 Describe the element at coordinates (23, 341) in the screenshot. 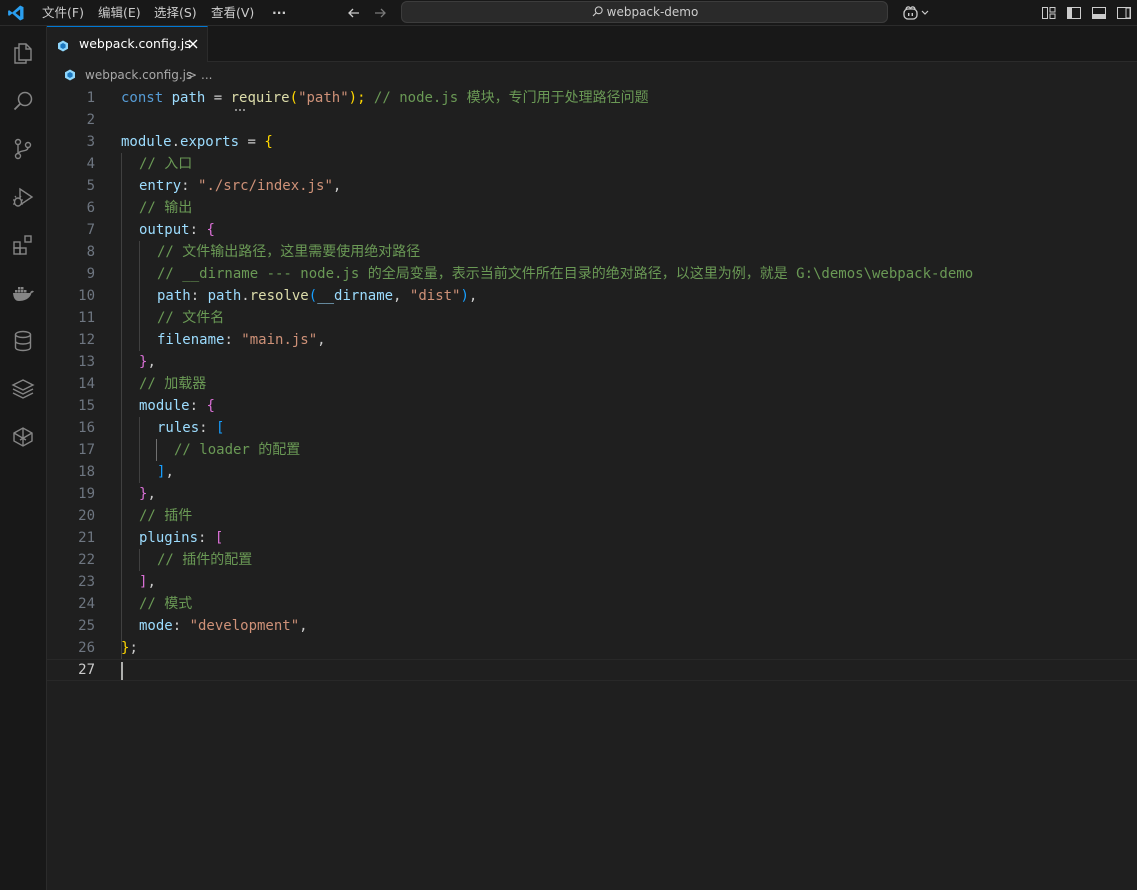

I see `database-icon` at that location.